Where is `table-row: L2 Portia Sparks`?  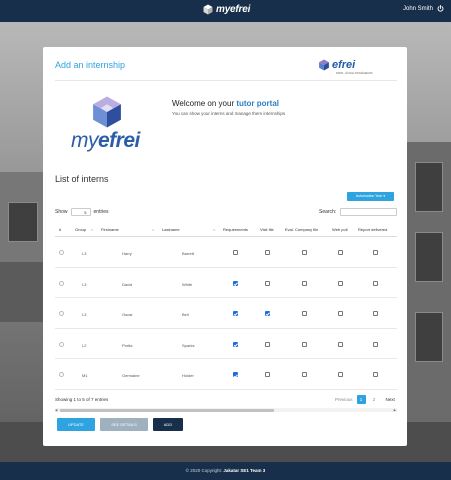 table-row: L2 Portia Sparks is located at coordinates (226, 344).